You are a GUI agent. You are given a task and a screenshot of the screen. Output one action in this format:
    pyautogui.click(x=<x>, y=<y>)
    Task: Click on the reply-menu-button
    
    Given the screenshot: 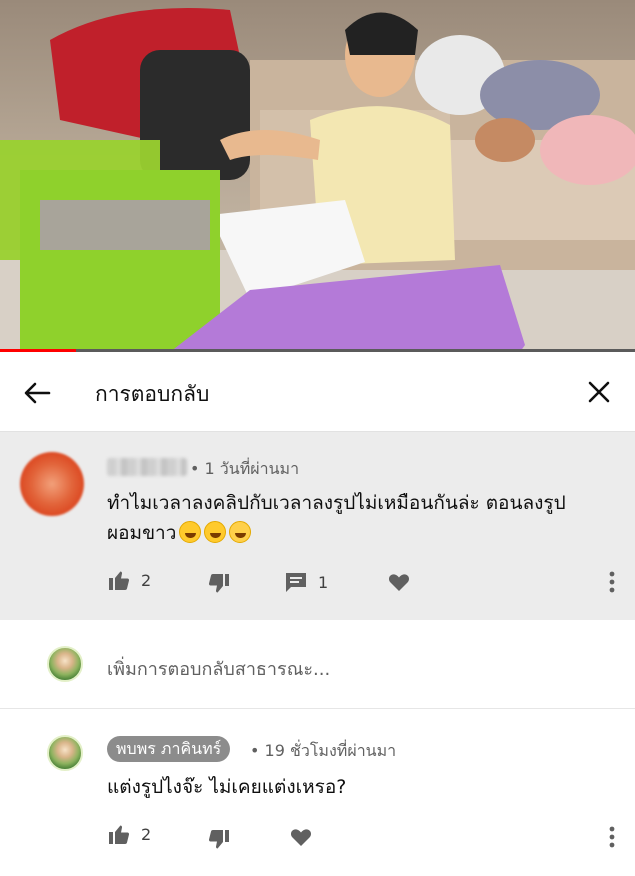 What is the action you would take?
    pyautogui.click(x=612, y=837)
    